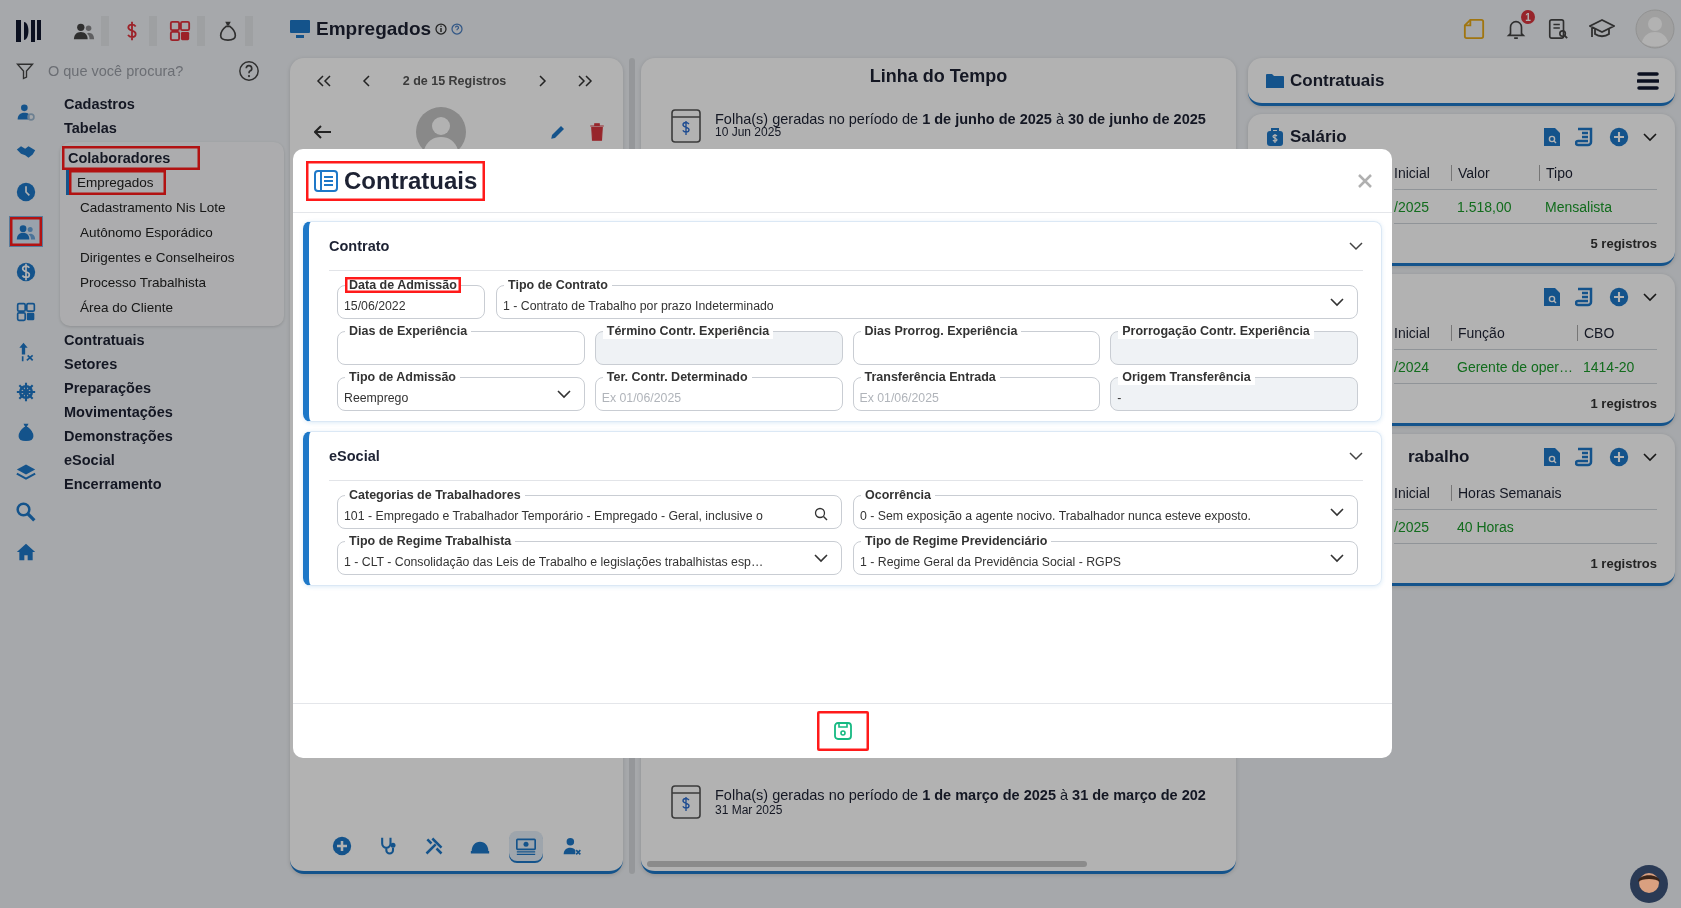 The height and width of the screenshot is (908, 1681). I want to click on list-icon, so click(326, 180).